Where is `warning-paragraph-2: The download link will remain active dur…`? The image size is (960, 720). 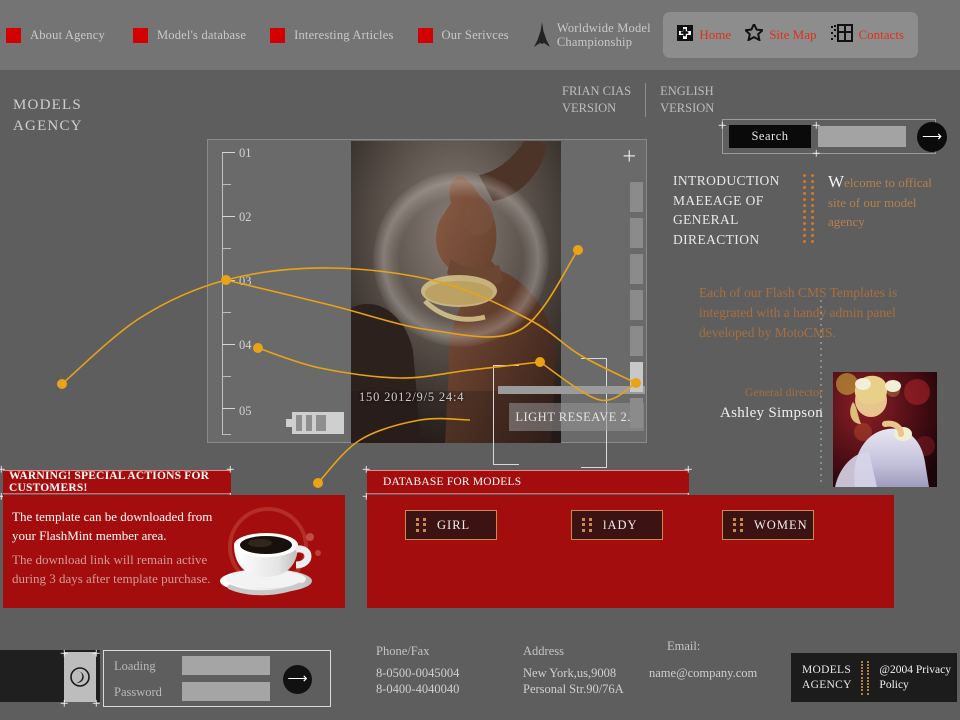 warning-paragraph-2: The download link will remain active dur… is located at coordinates (111, 569).